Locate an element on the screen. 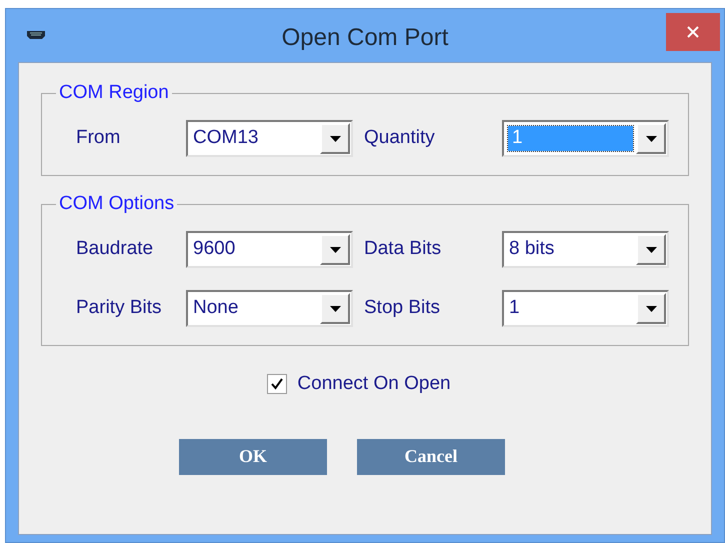 Image resolution: width=725 pixels, height=543 pixels. check-icon is located at coordinates (277, 384).